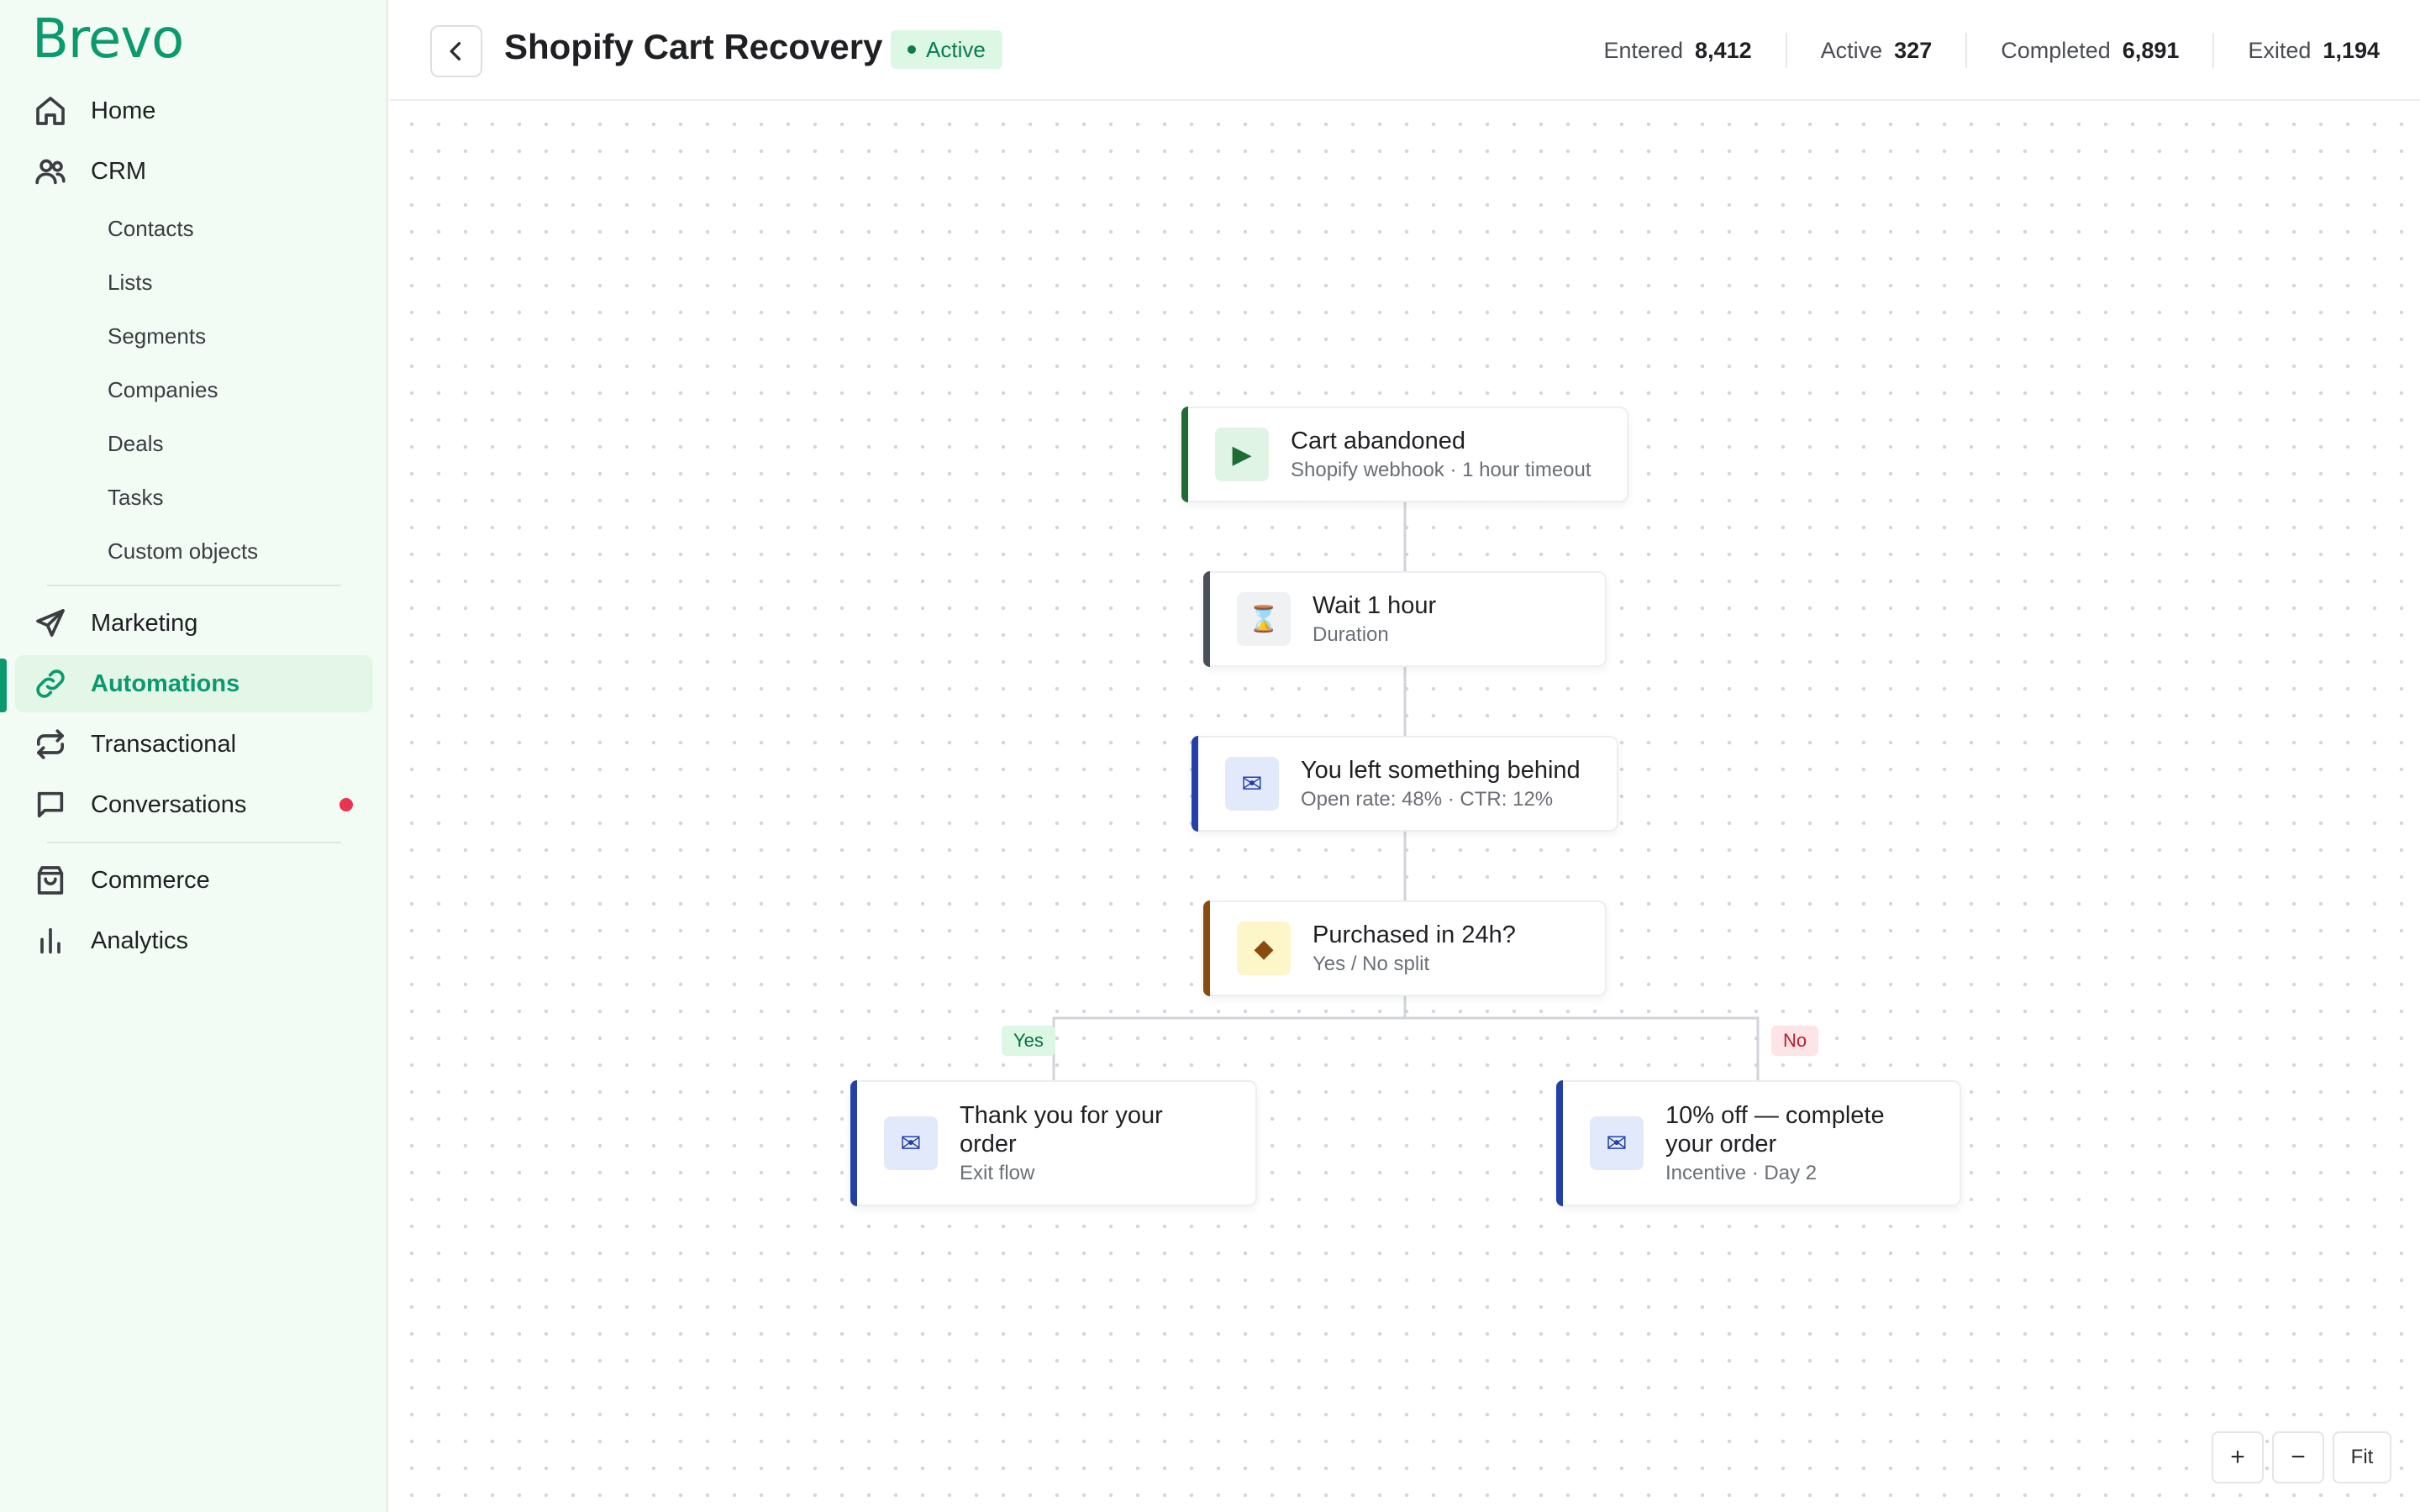  What do you see at coordinates (1028, 1041) in the screenshot?
I see `branch-label-yes: Yes` at bounding box center [1028, 1041].